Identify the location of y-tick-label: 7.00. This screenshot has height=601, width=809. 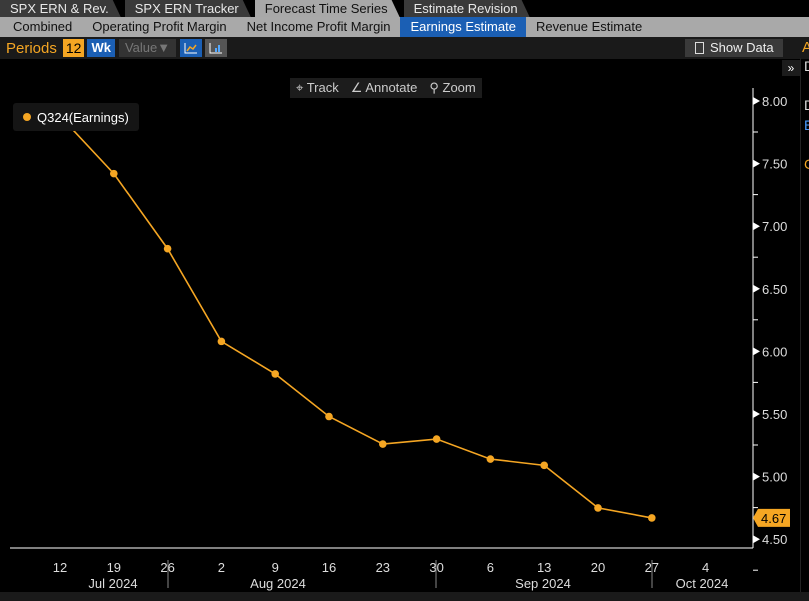
(774, 226).